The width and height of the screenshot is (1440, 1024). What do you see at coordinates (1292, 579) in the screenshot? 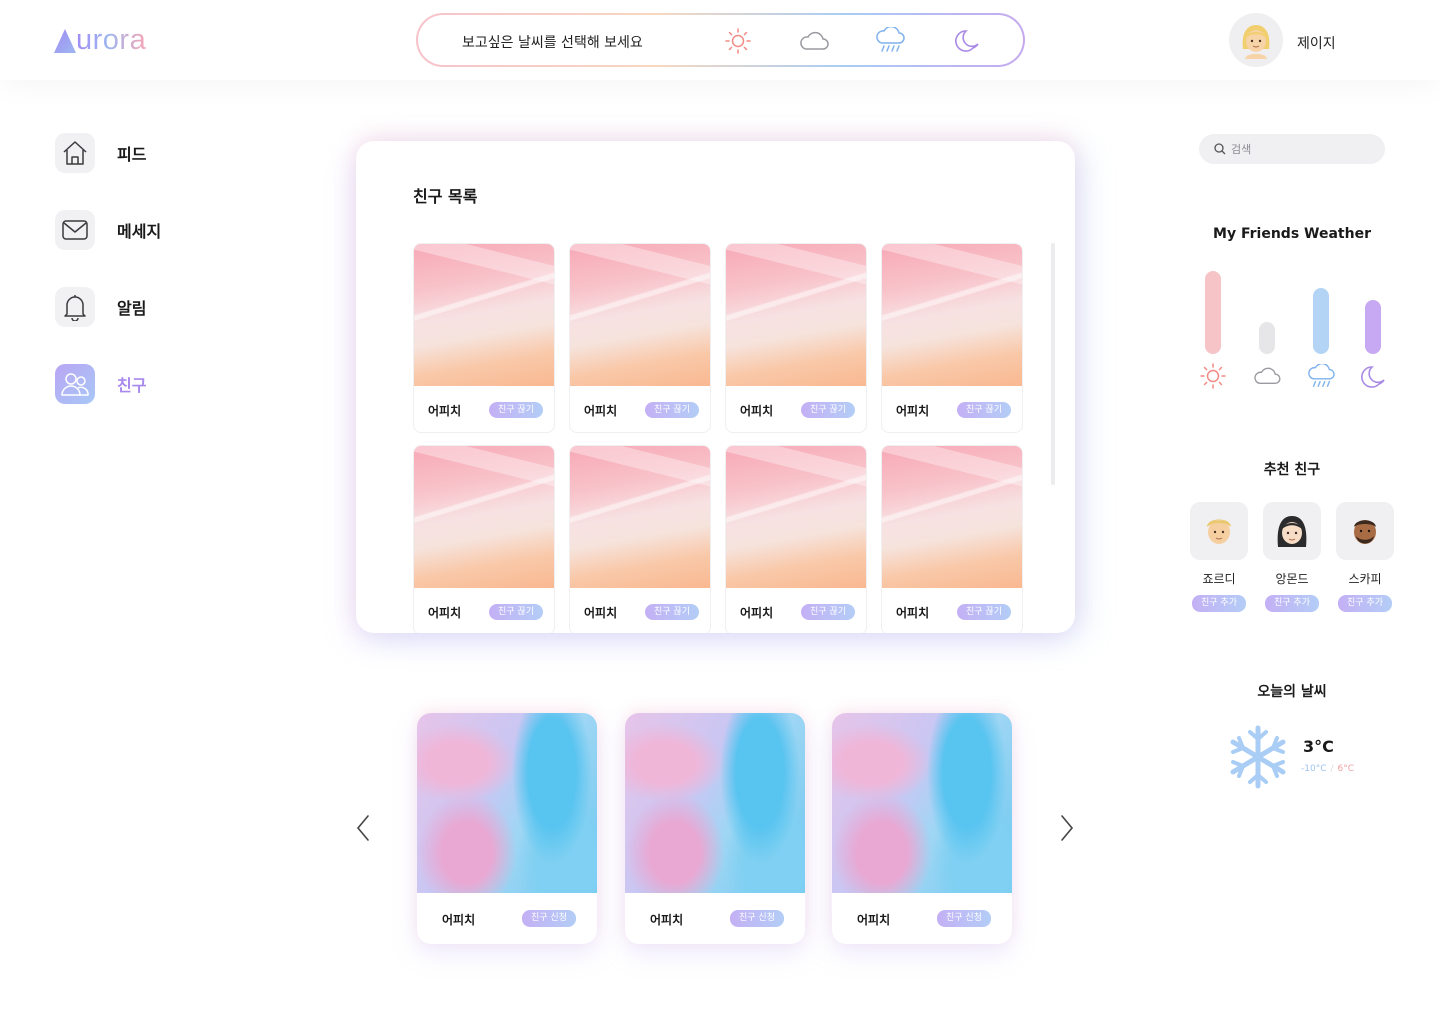
I see `recommended-name: 앙몬드` at bounding box center [1292, 579].